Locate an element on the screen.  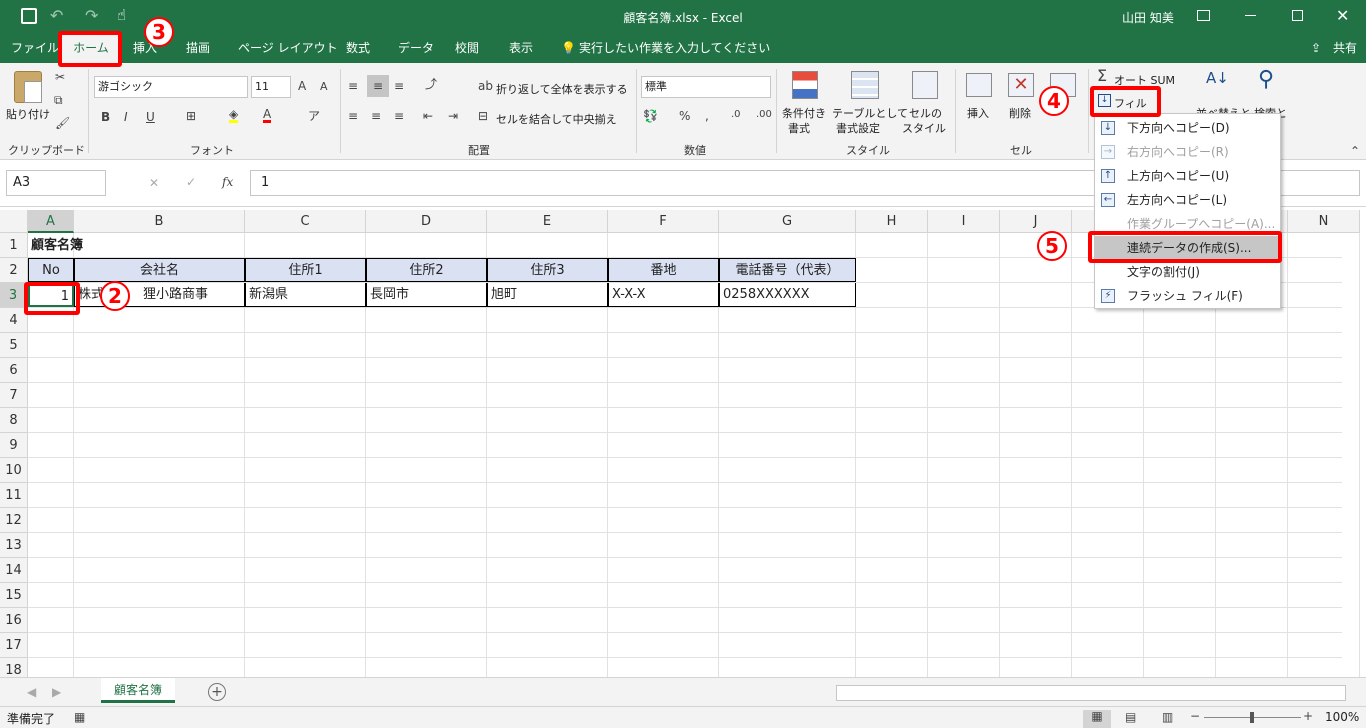
sheet-title: 顧客名簿 is located at coordinates (57, 246).